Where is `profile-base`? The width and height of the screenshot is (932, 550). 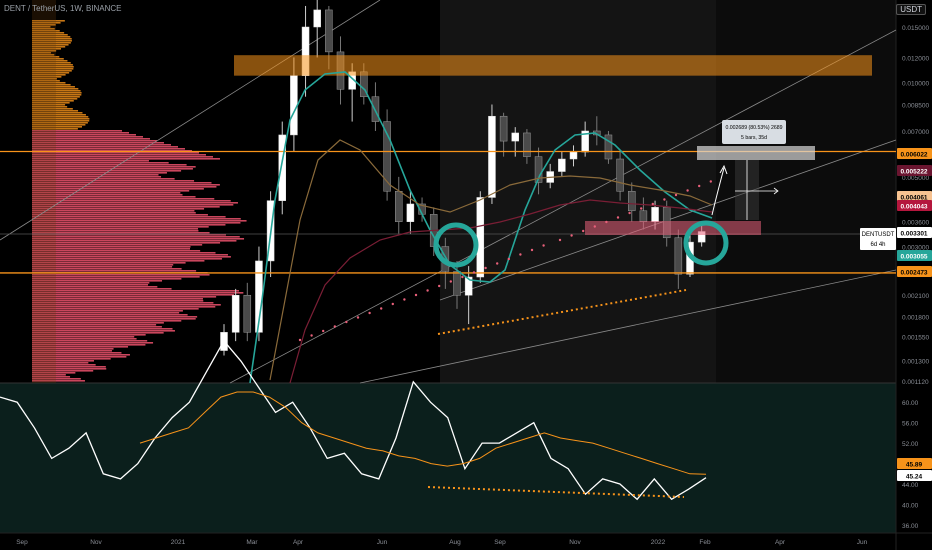 profile-base is located at coordinates (44, 191).